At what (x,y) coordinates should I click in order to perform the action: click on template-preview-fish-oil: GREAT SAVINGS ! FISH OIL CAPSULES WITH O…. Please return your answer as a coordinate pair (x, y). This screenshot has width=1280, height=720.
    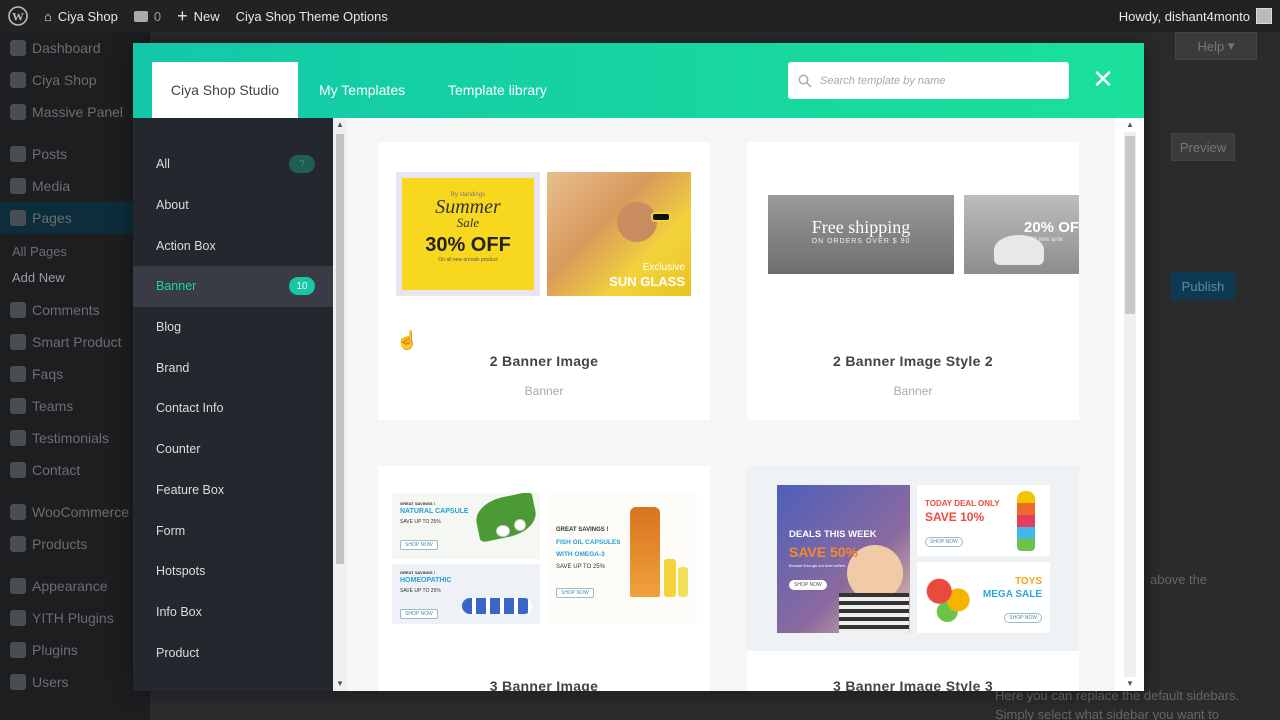
    Looking at the image, I should click on (622, 558).